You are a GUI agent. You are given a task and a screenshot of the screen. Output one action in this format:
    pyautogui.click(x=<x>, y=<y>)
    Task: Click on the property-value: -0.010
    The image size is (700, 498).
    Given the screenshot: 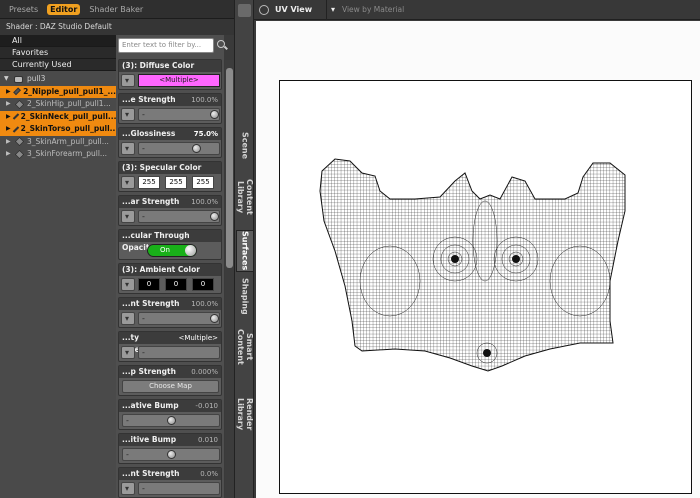 What is the action you would take?
    pyautogui.click(x=206, y=406)
    